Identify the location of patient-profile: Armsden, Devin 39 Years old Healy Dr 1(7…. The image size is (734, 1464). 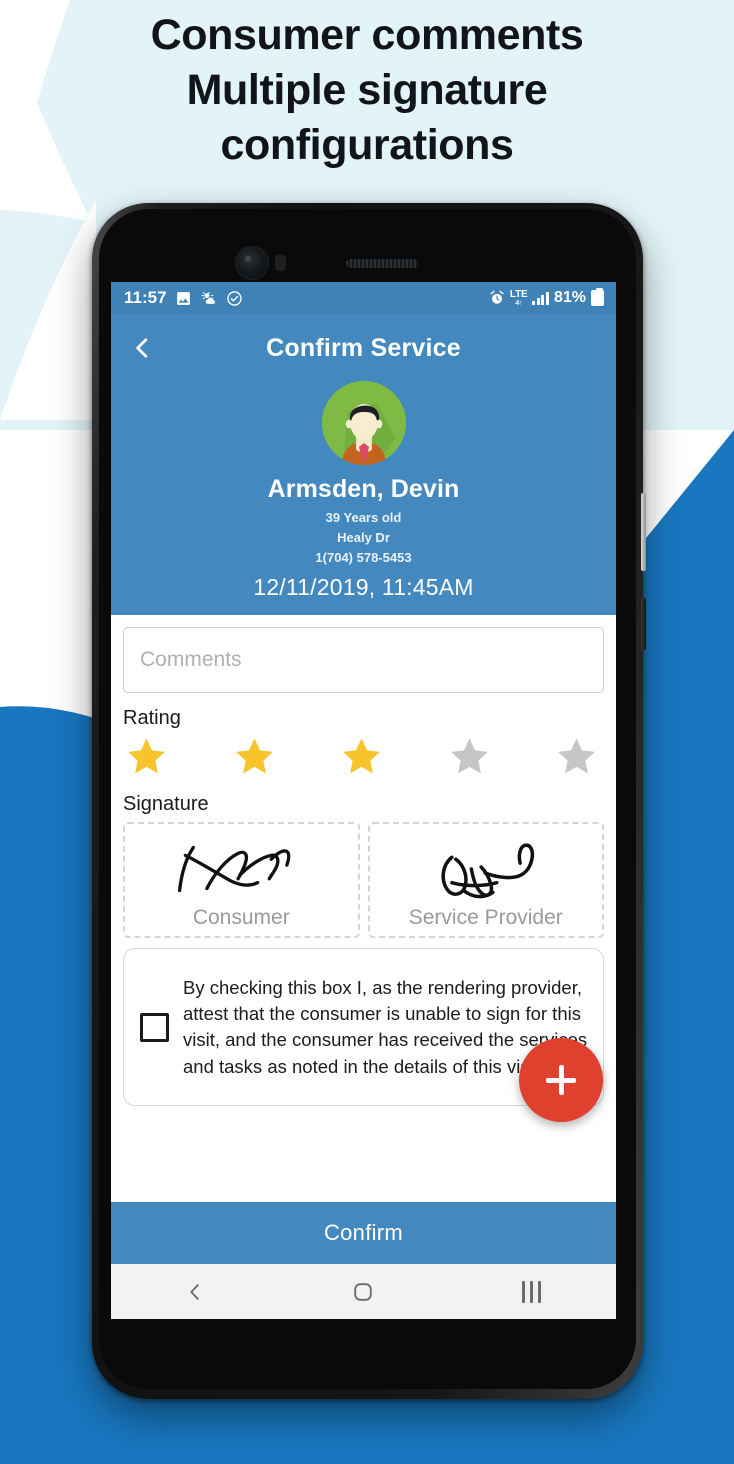
(363, 493).